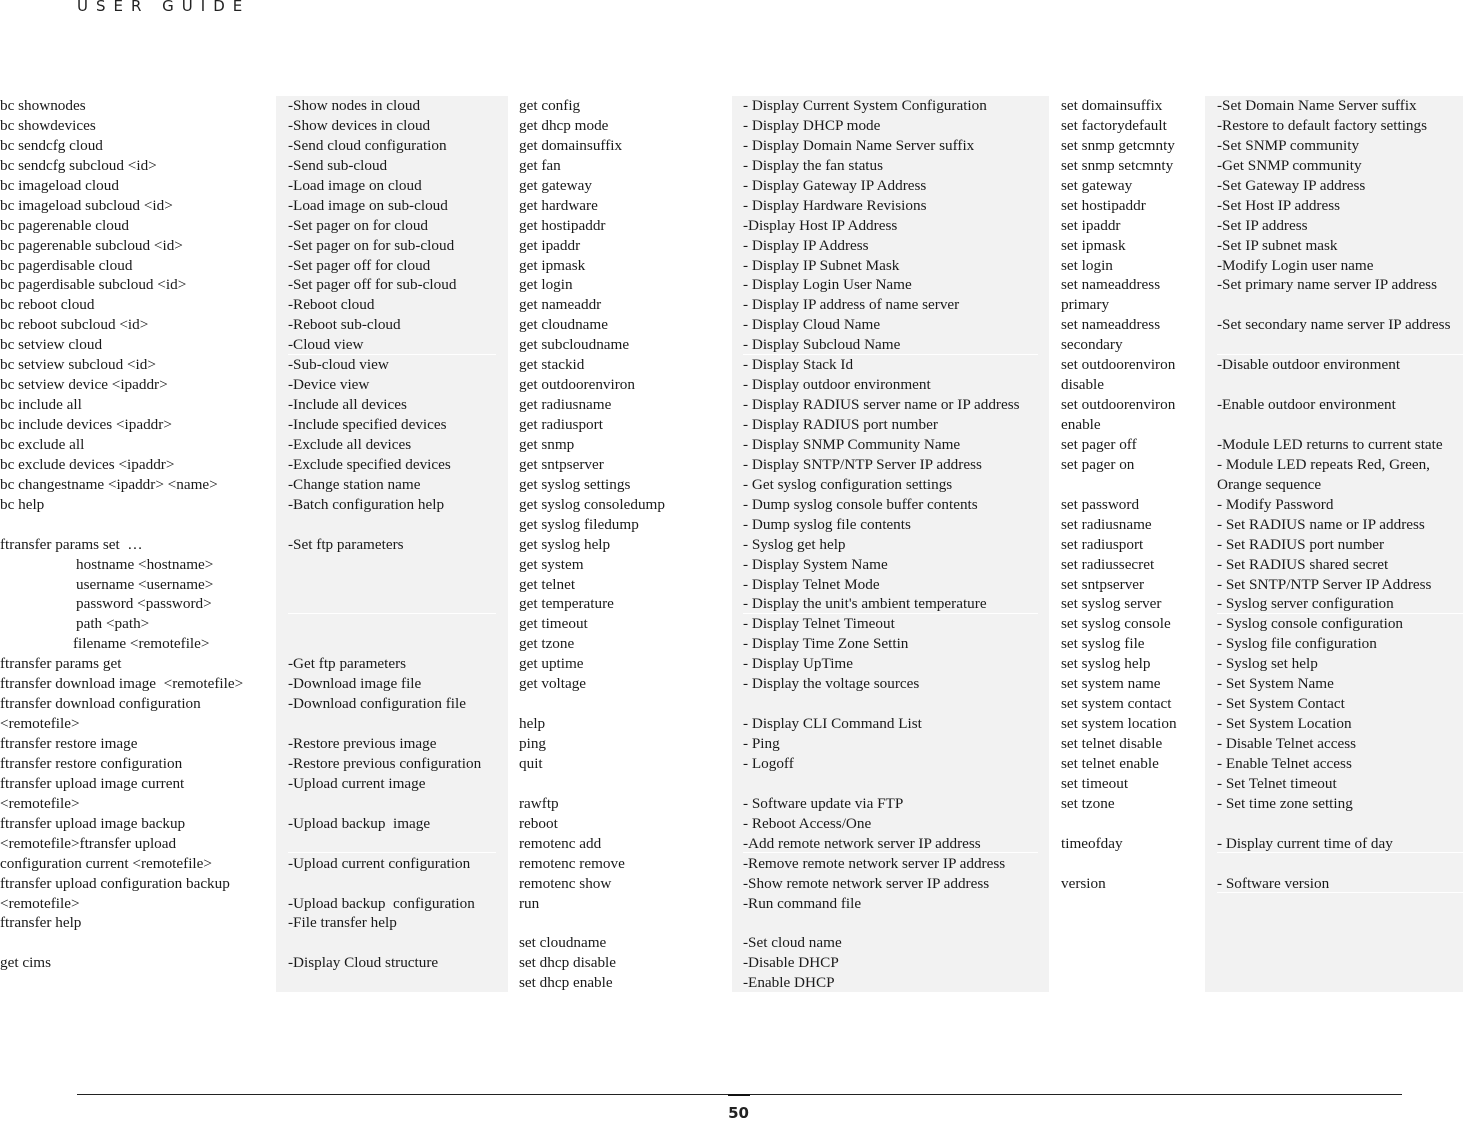 This screenshot has width=1463, height=1122. Describe the element at coordinates (1117, 165) in the screenshot. I see `command-line: set snmp setcmnty` at that location.